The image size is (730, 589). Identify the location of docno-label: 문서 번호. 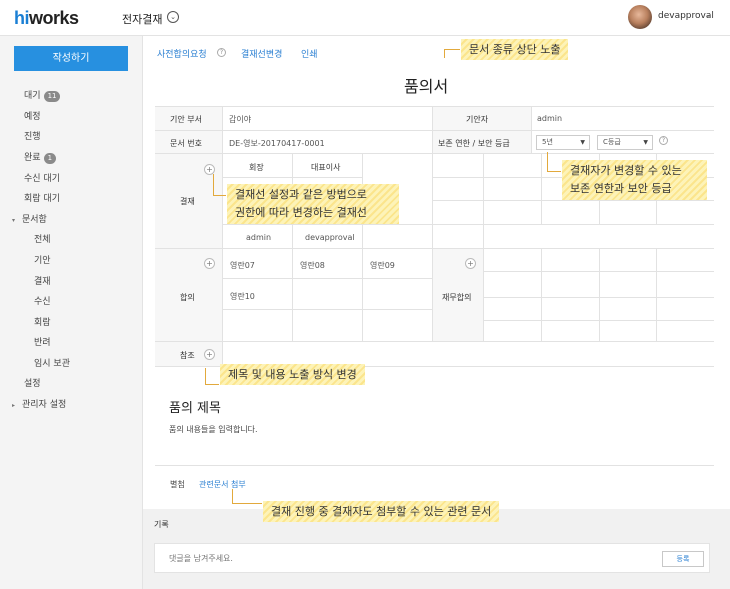
(186, 143).